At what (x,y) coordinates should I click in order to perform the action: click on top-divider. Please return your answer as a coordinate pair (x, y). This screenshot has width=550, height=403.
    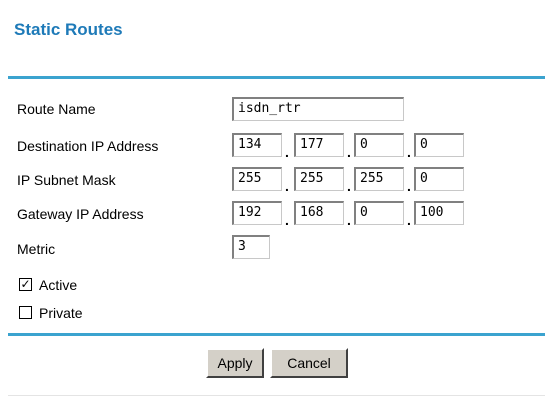
    Looking at the image, I should click on (276, 77).